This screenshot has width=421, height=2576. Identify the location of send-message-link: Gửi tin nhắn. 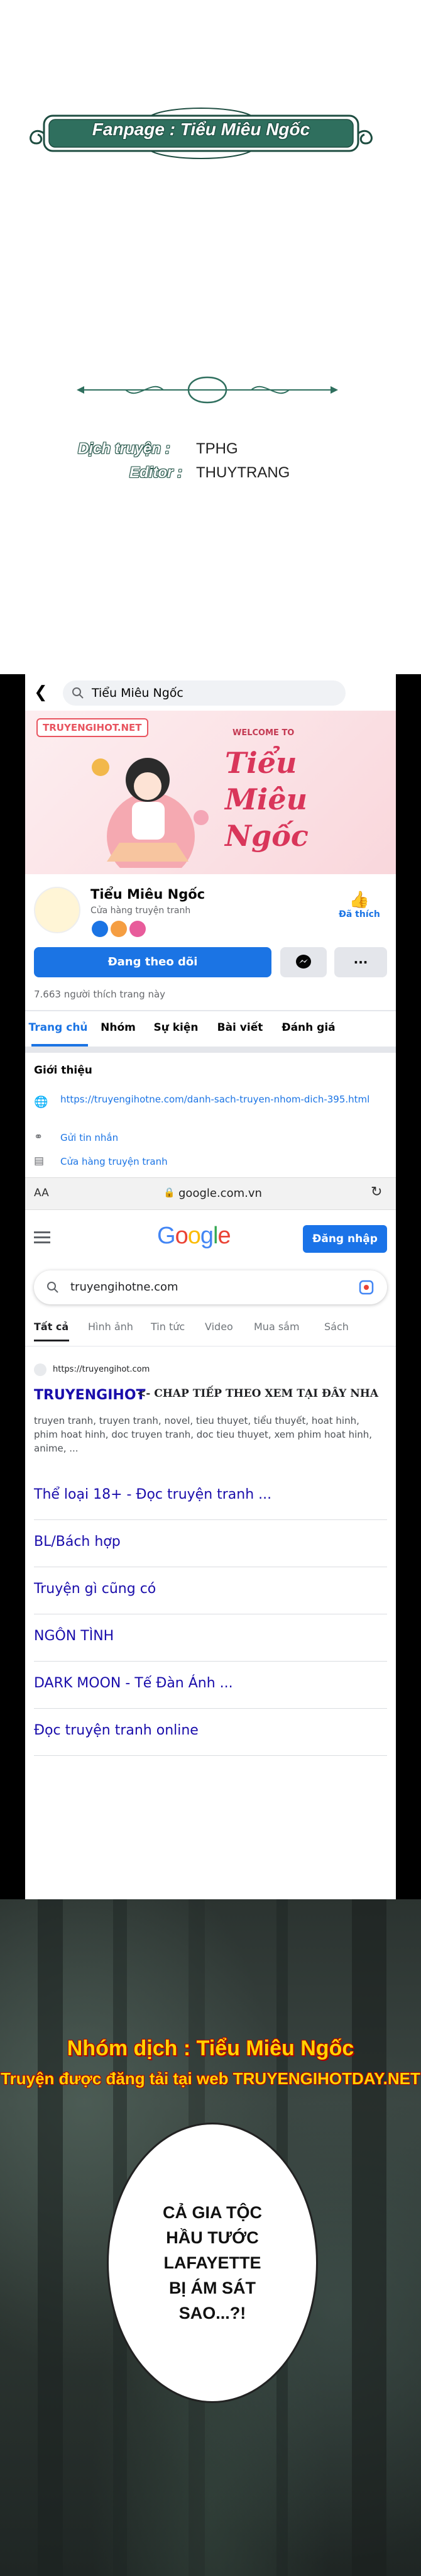
(89, 1137).